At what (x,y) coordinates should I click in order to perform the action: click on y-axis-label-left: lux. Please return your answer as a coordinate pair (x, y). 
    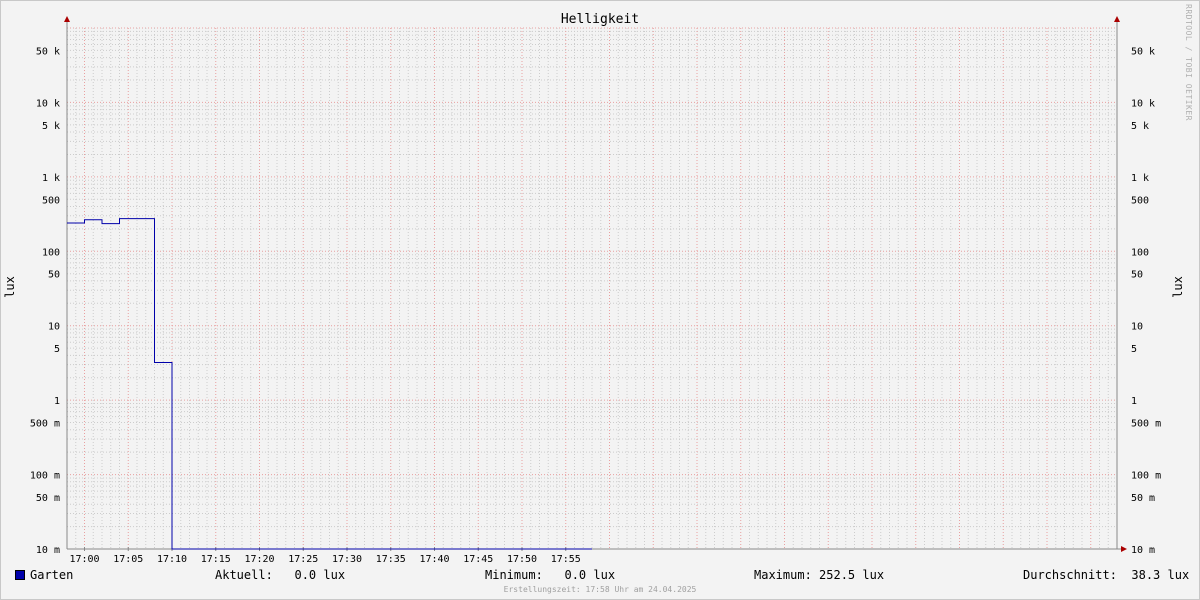
    Looking at the image, I should click on (10, 287).